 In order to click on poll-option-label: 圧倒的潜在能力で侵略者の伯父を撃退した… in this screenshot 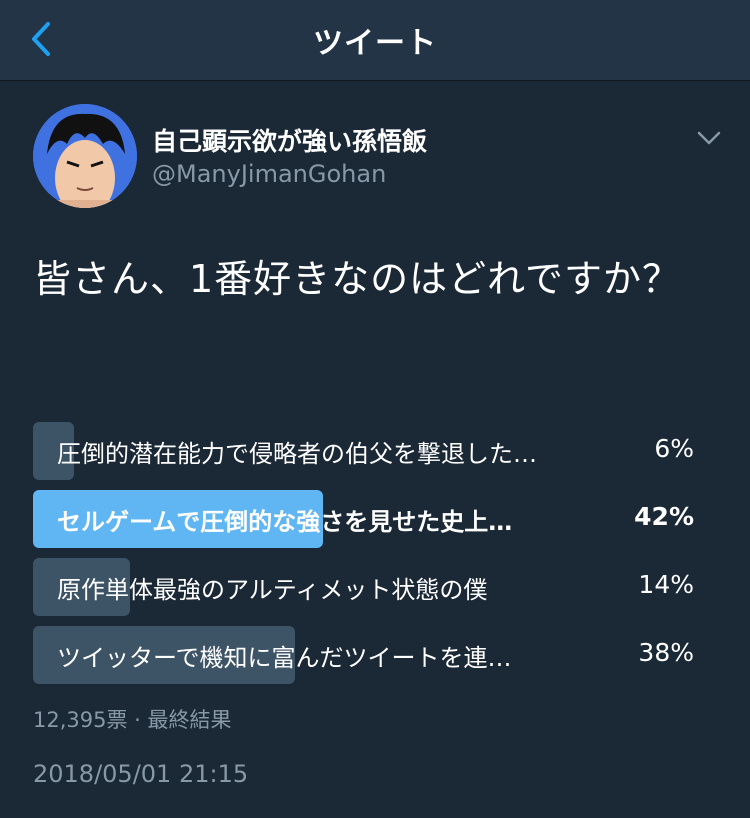, I will do `click(297, 454)`.